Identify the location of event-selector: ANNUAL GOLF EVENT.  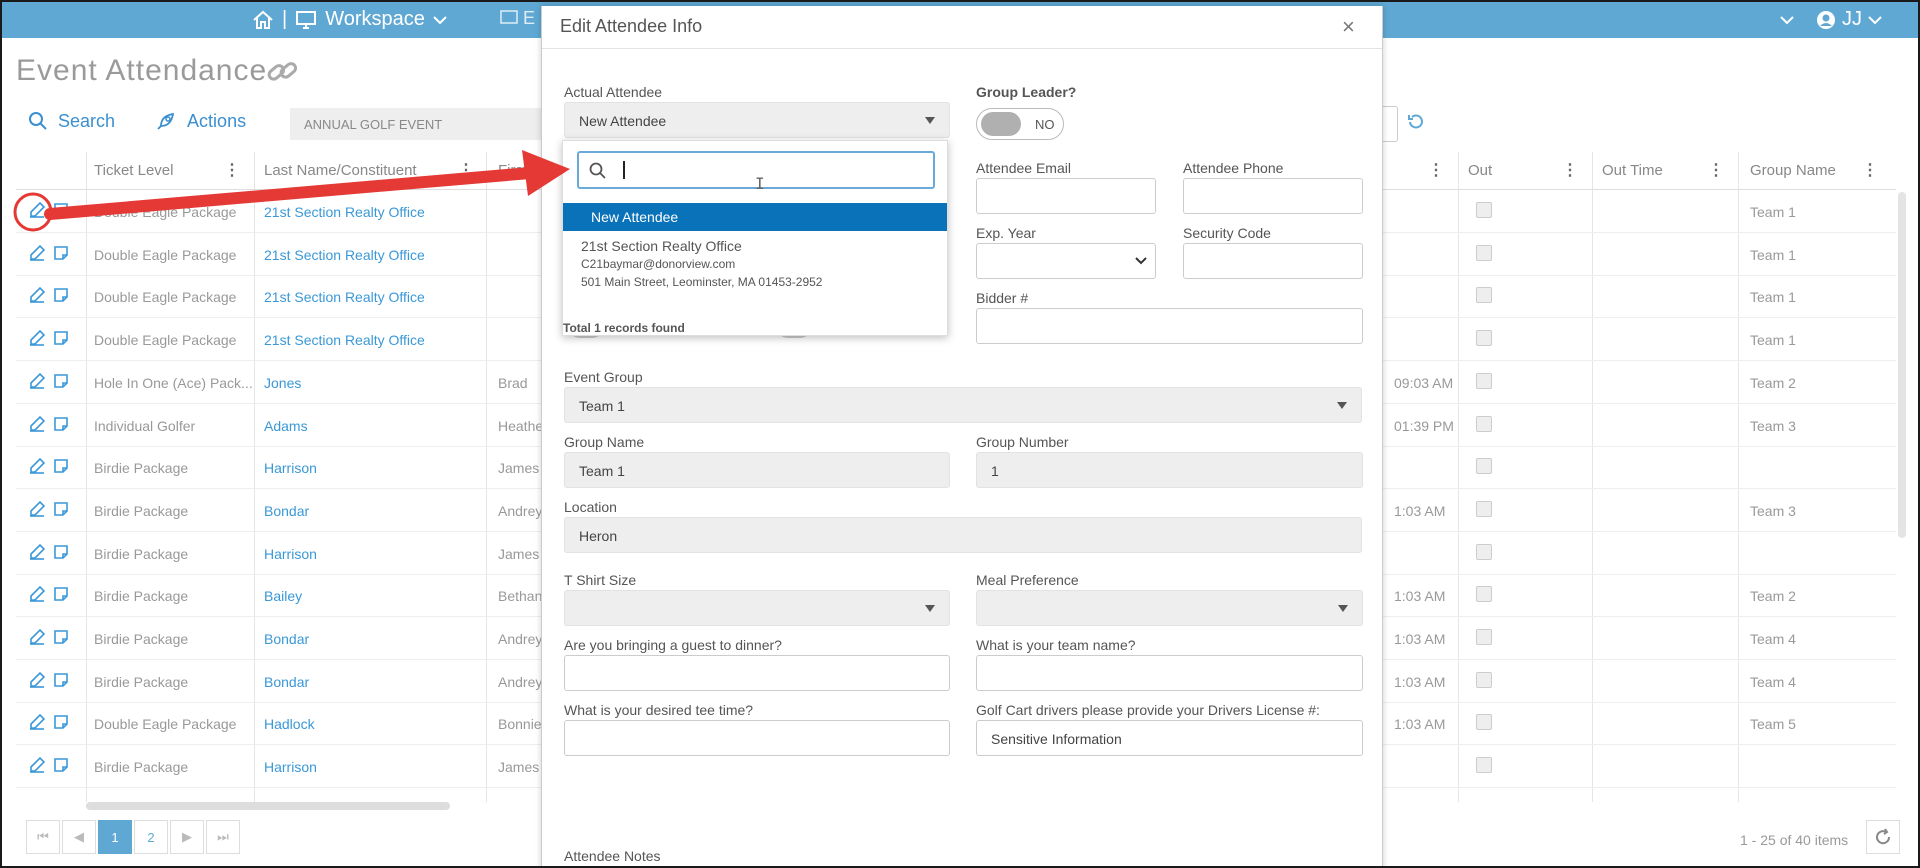
(420, 124).